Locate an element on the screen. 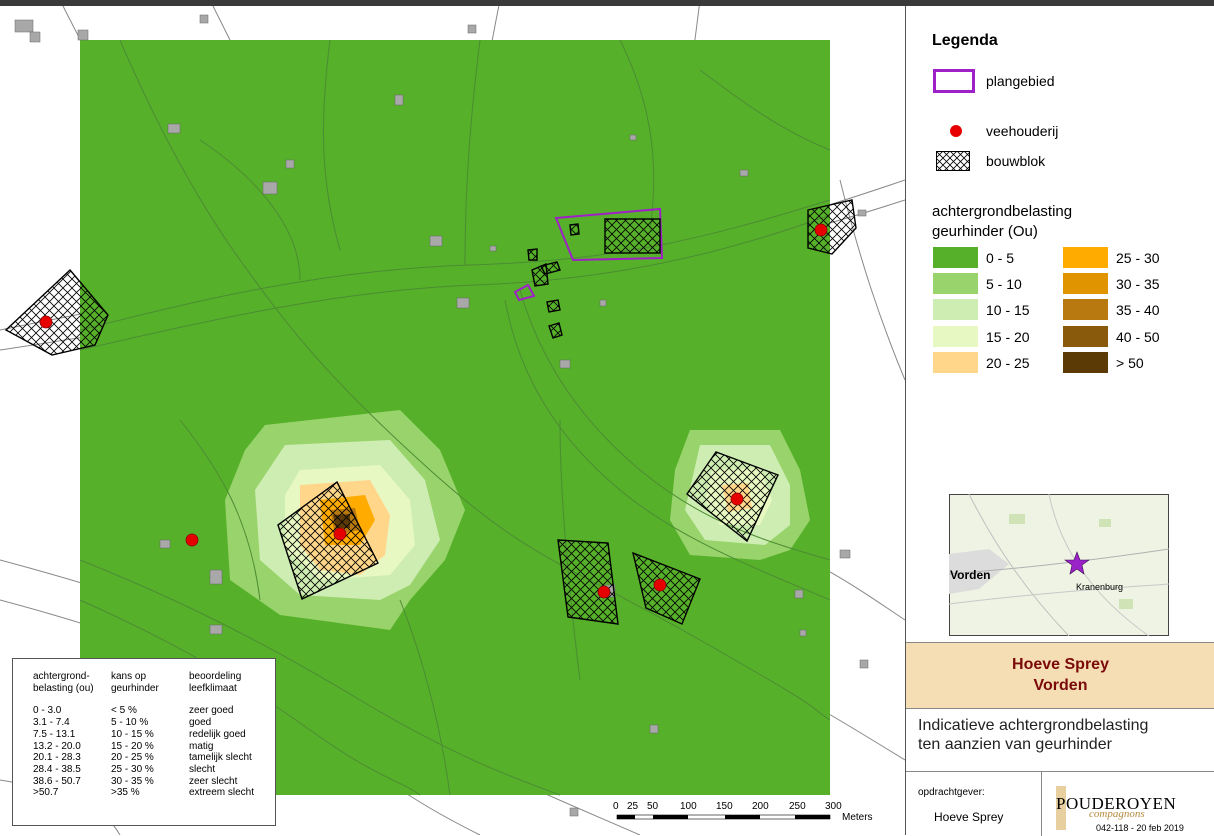 The height and width of the screenshot is (836, 1214). subtitle-line1: Indicatieve achtergrondbelasting is located at coordinates (1033, 725).